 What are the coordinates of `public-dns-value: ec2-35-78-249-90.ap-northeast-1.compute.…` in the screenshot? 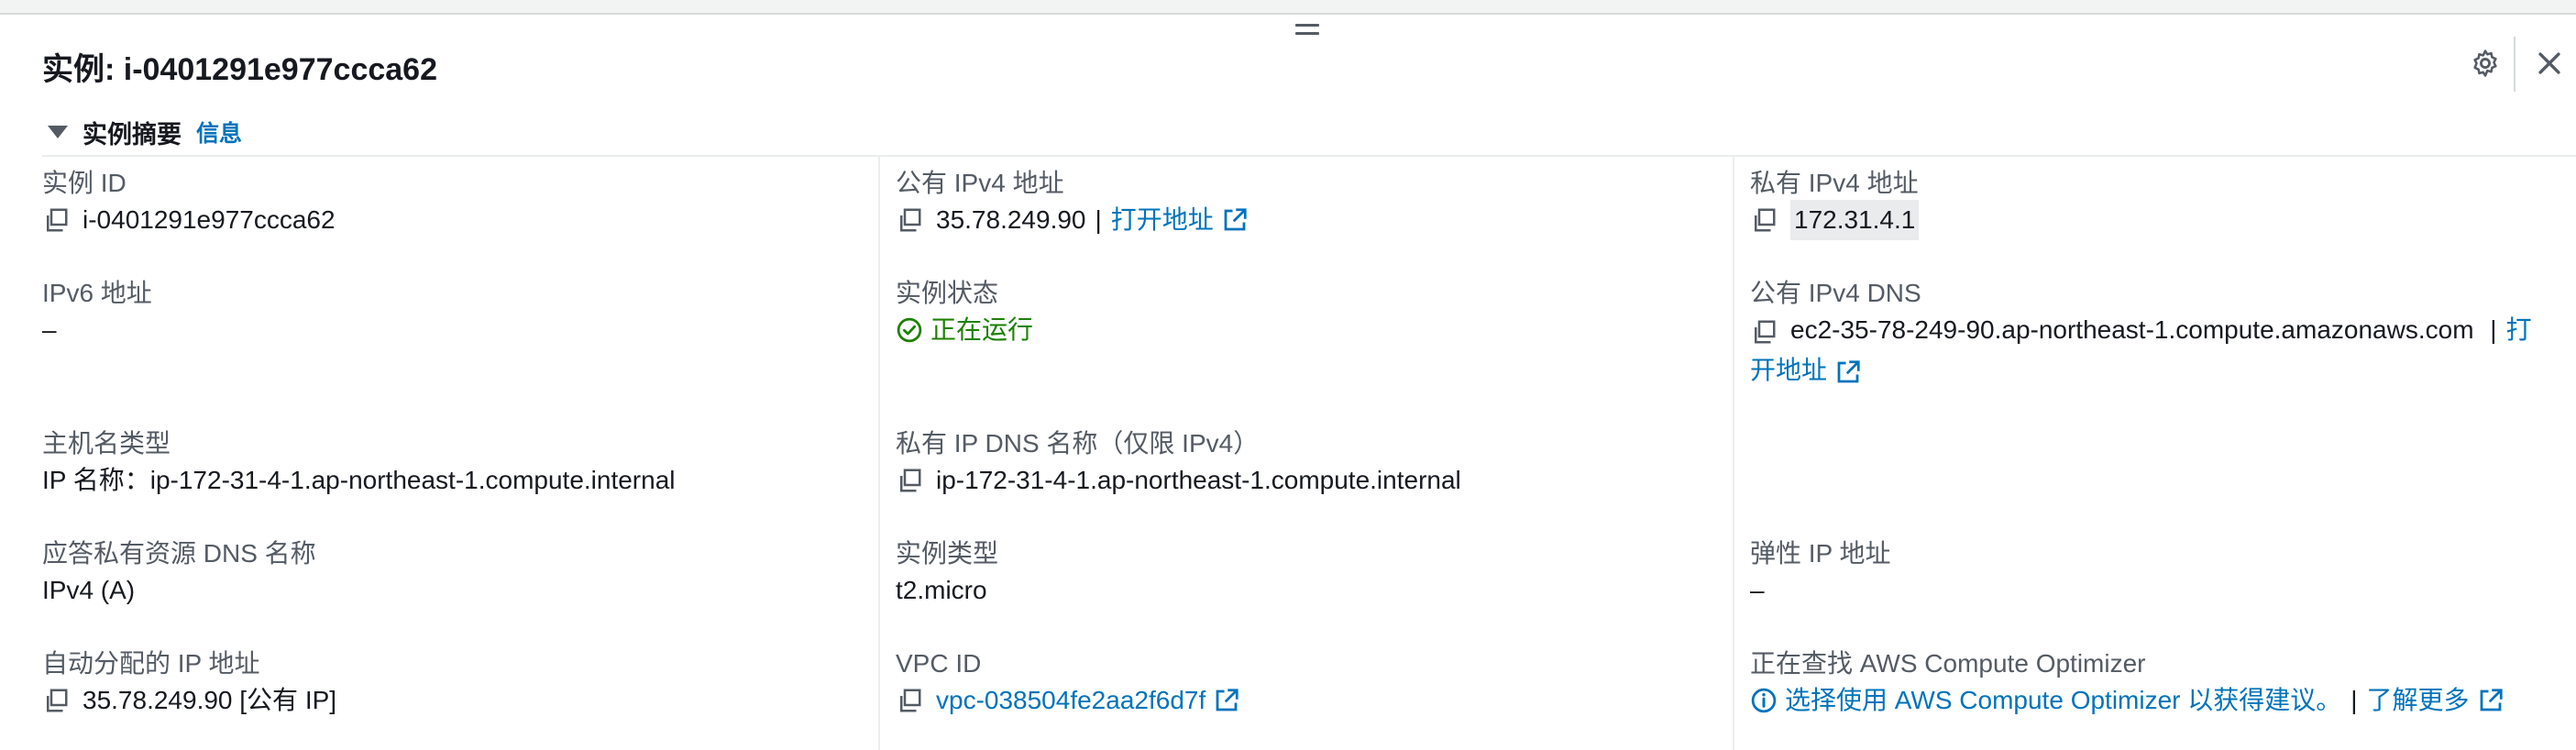 It's located at (2132, 329).